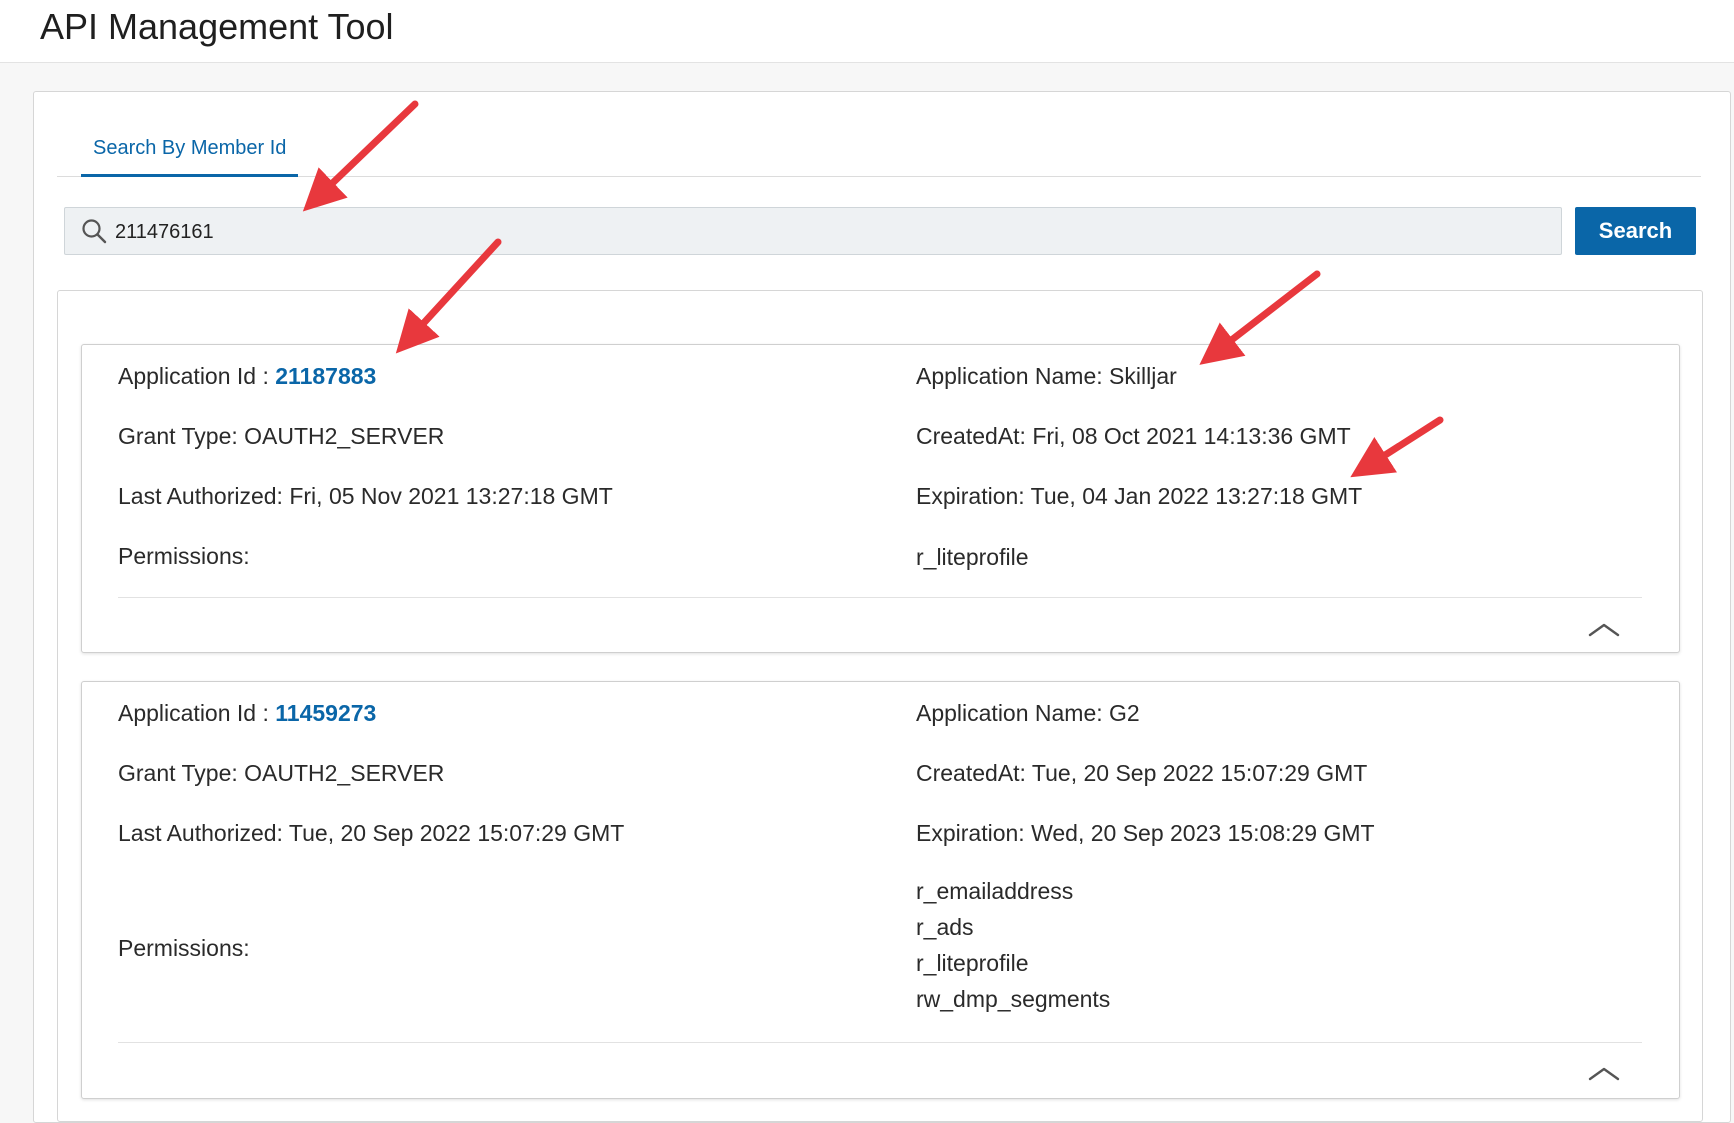 The image size is (1734, 1123). What do you see at coordinates (94, 231) in the screenshot?
I see `search-icon` at bounding box center [94, 231].